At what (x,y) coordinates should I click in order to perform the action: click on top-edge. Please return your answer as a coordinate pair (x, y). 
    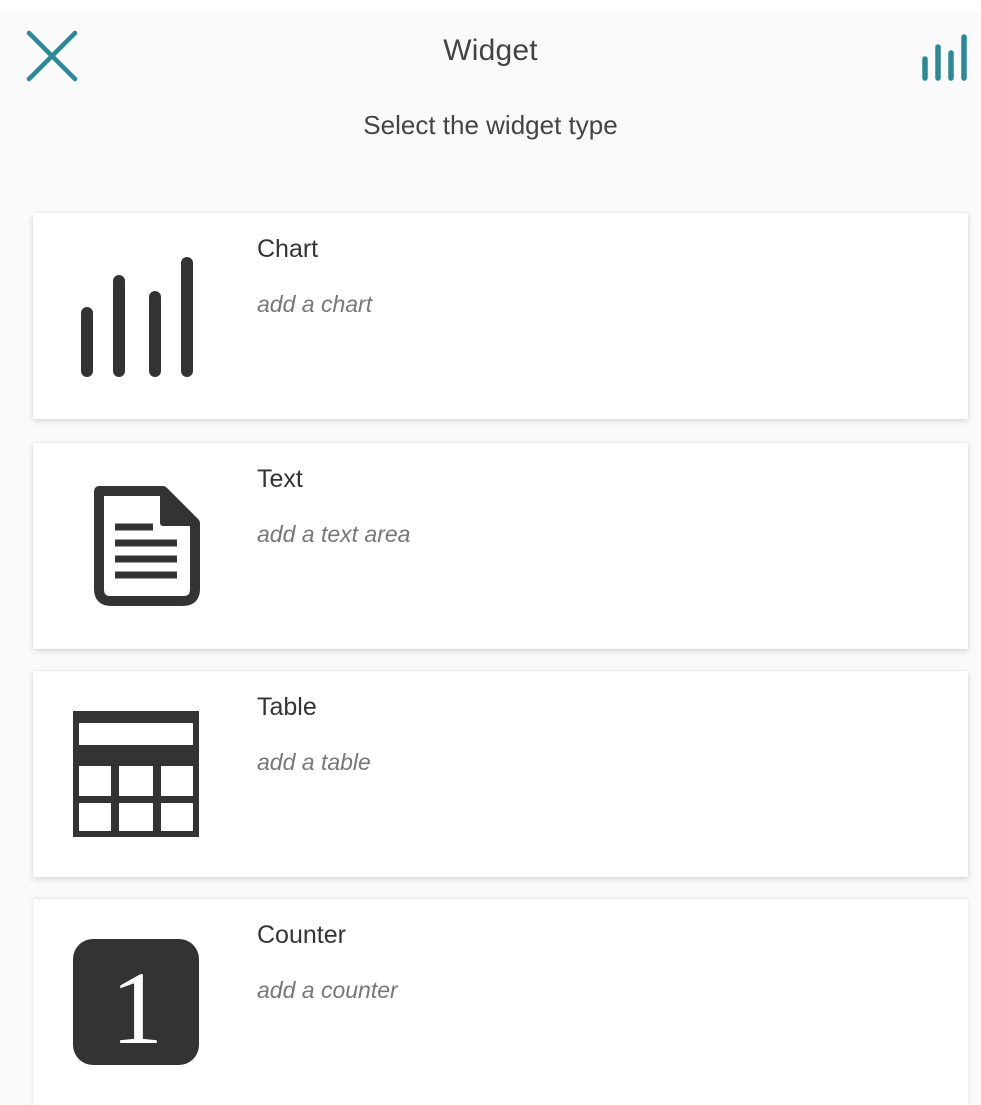
    Looking at the image, I should click on (490, 6).